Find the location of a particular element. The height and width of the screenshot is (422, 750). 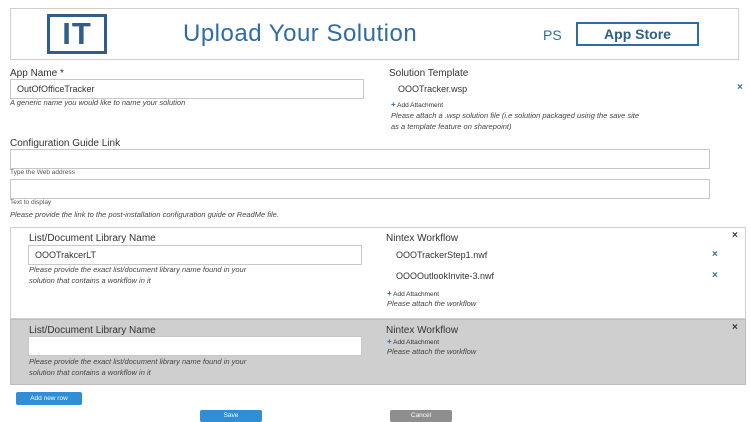

solution-add-attachment: + Add Attachment is located at coordinates (417, 104).